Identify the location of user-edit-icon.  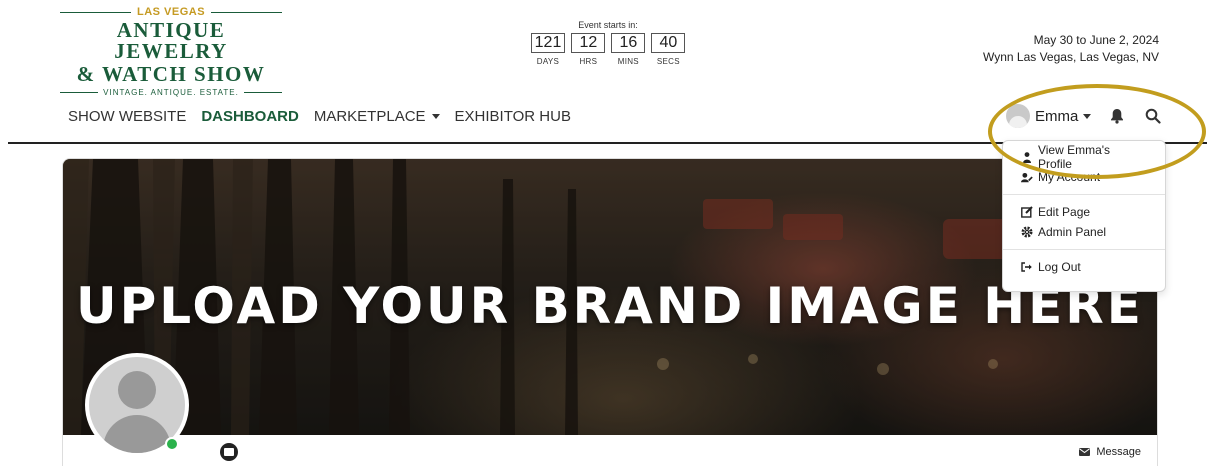
(1027, 177).